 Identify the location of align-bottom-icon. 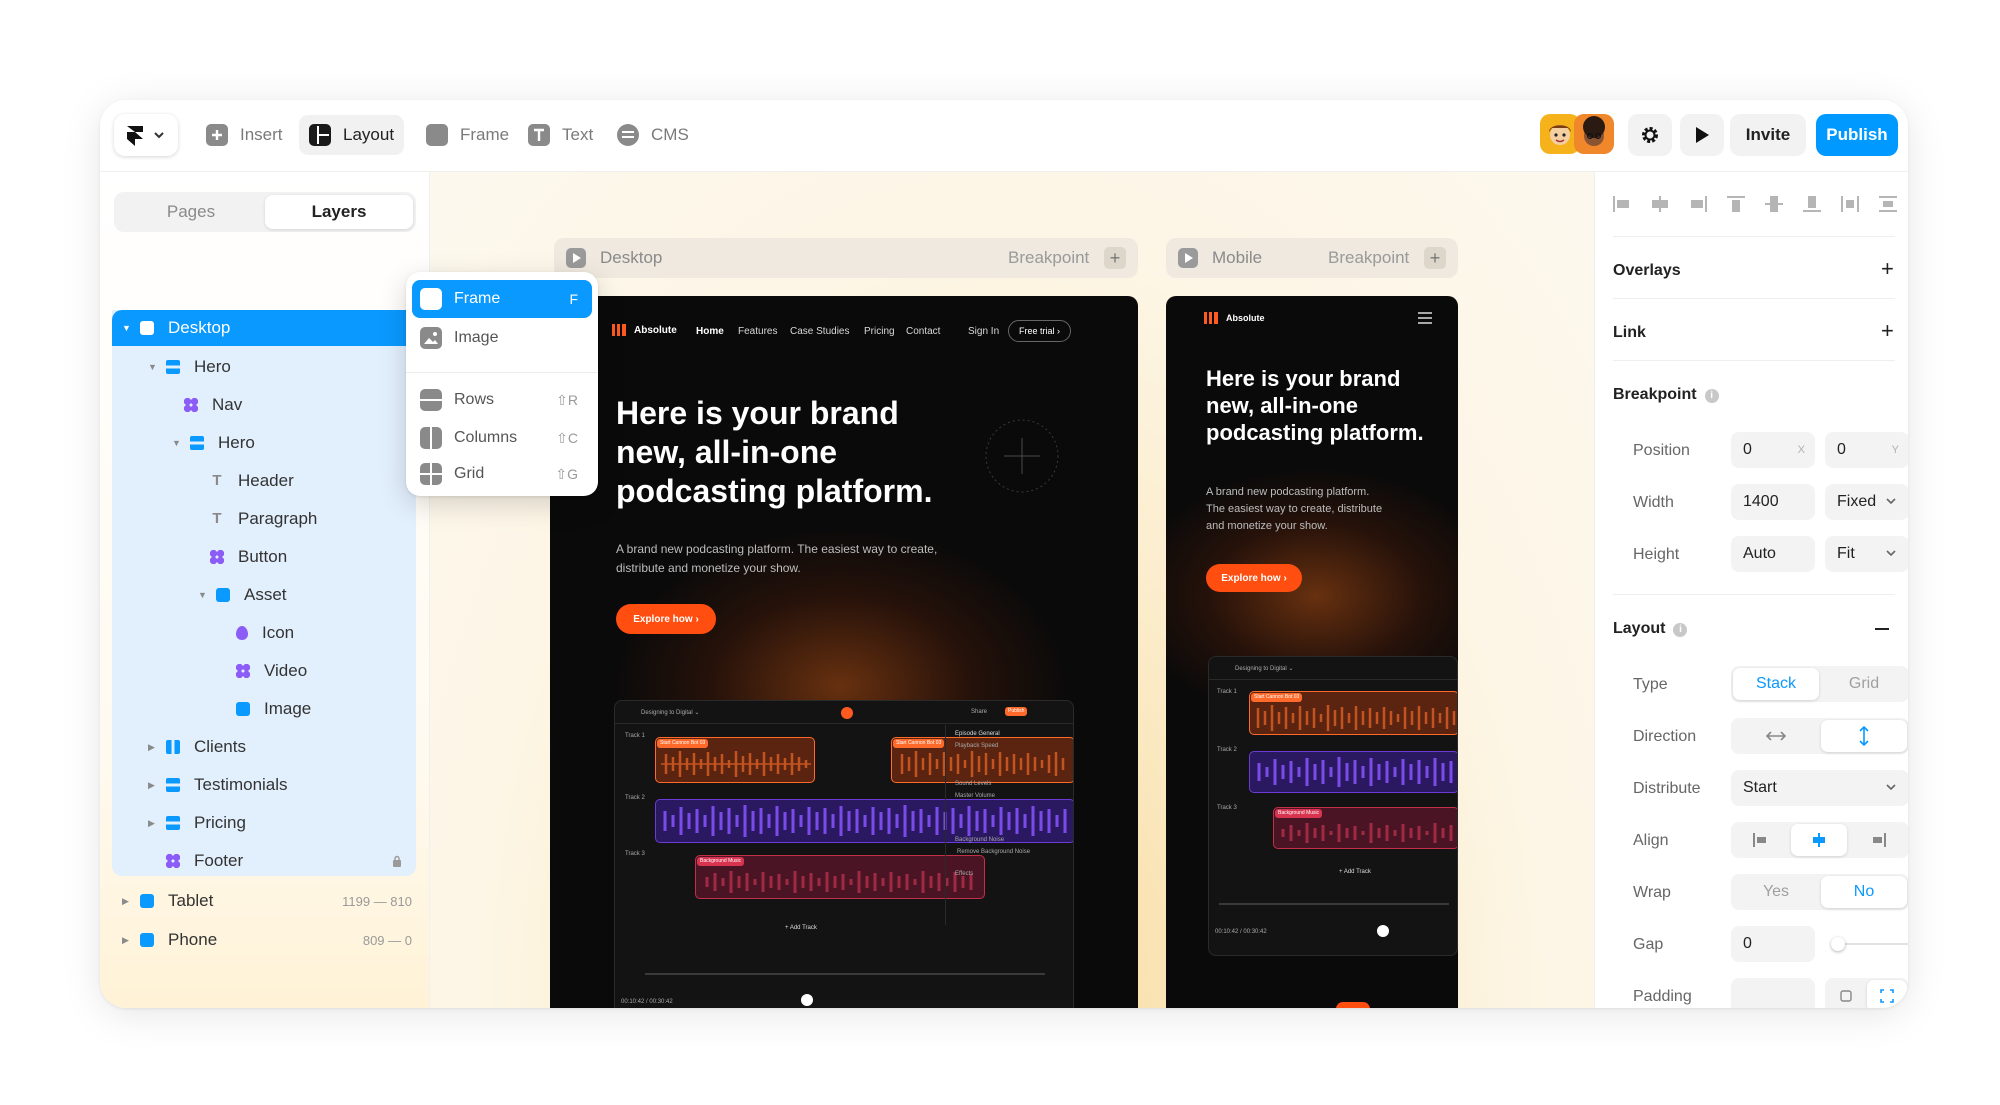
(1812, 204).